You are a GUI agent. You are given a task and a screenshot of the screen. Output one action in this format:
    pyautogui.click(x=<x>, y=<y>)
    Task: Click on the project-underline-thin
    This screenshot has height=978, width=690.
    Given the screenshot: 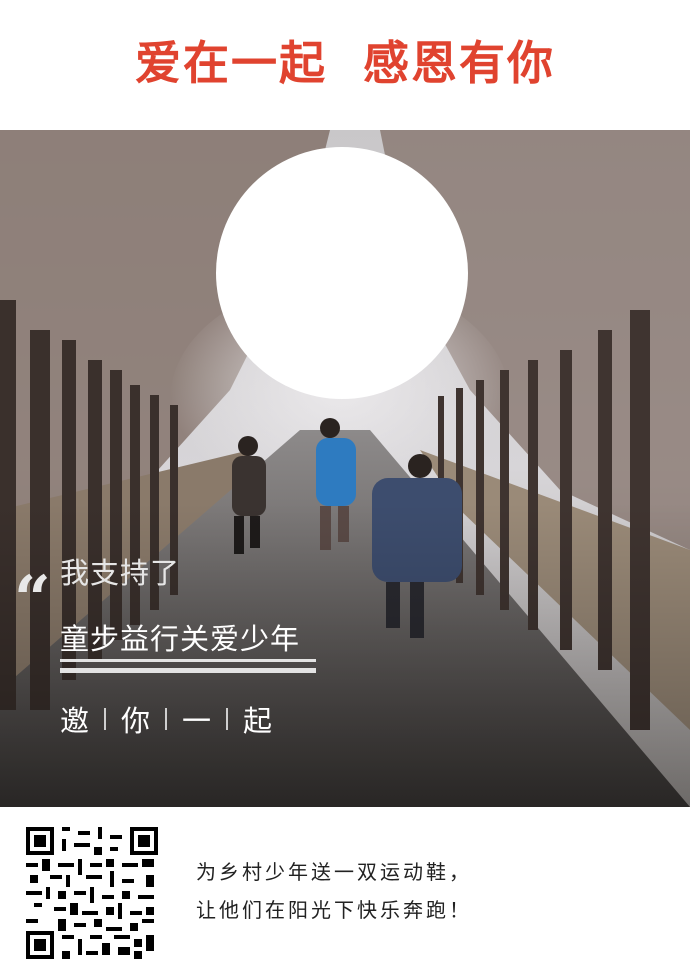 What is the action you would take?
    pyautogui.click(x=188, y=660)
    